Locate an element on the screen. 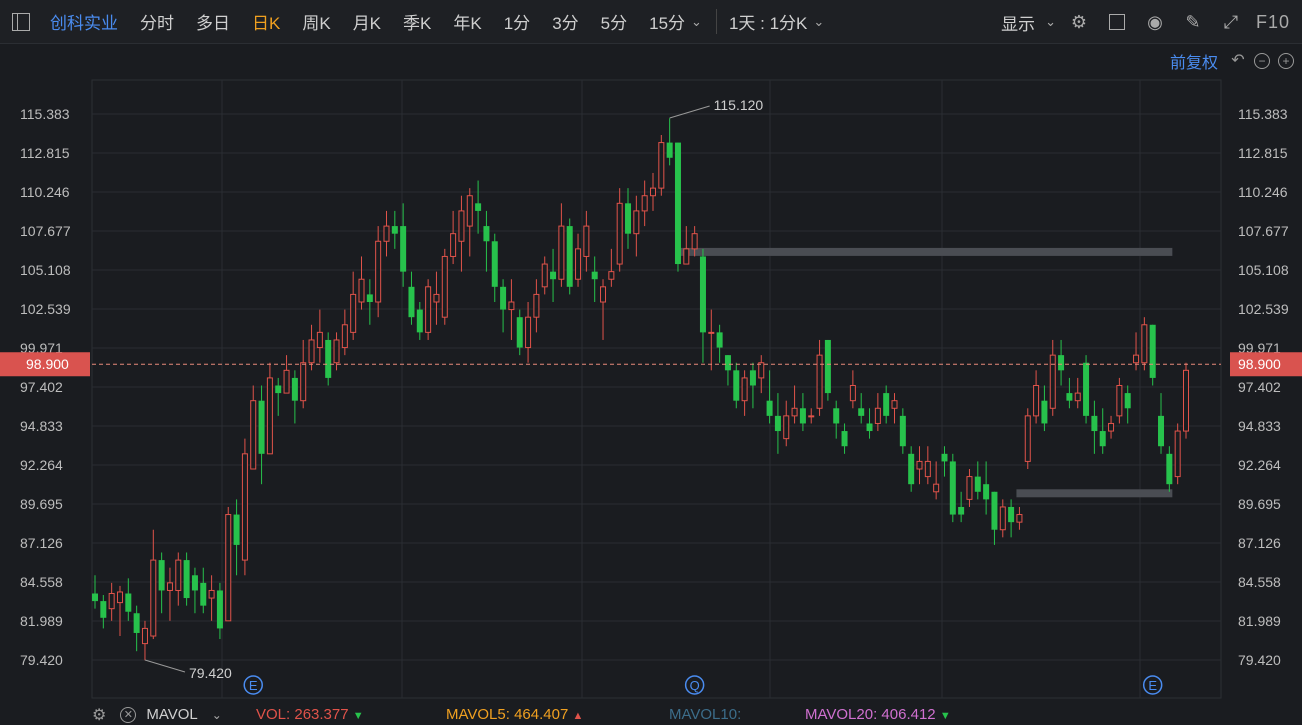  forward-adjust-toggle: 前复权 is located at coordinates (1194, 61).